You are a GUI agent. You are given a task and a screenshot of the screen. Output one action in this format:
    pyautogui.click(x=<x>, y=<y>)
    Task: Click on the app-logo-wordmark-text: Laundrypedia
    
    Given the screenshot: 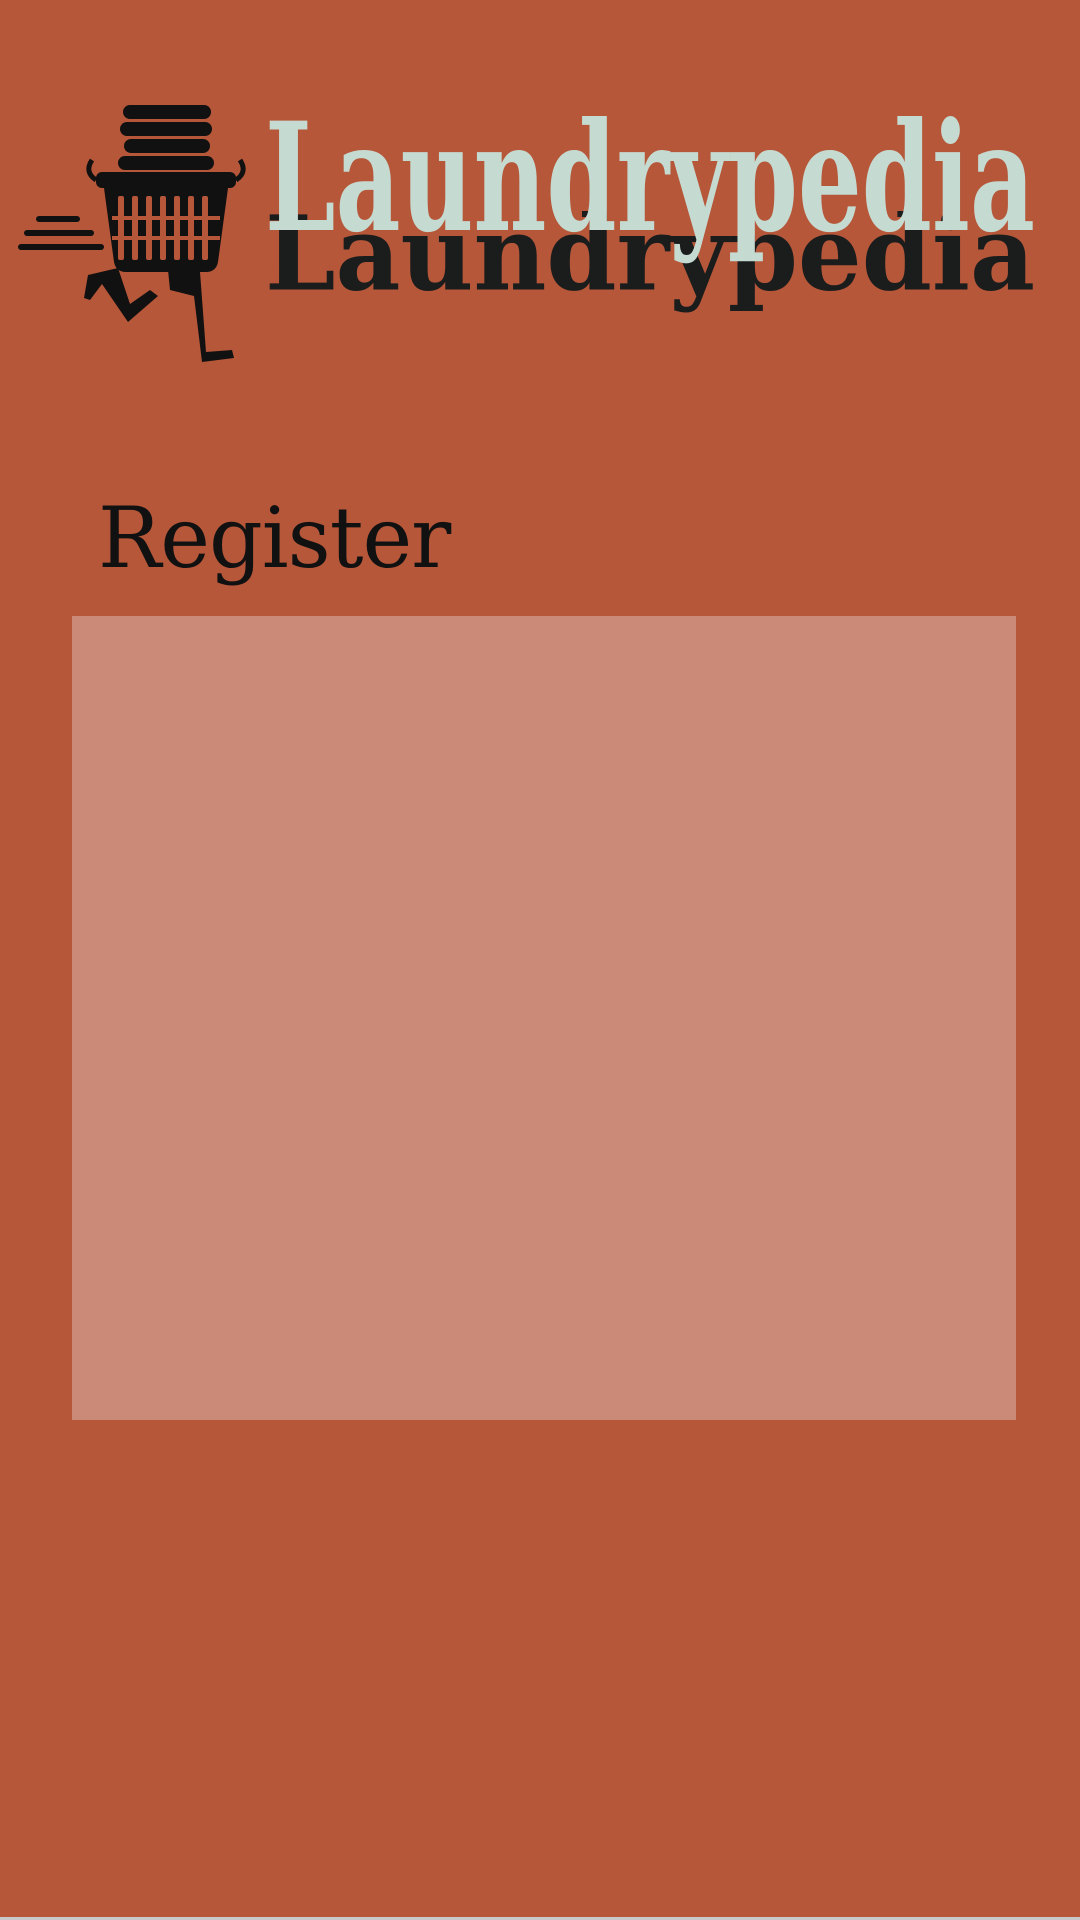 What is the action you would take?
    pyautogui.click(x=650, y=178)
    